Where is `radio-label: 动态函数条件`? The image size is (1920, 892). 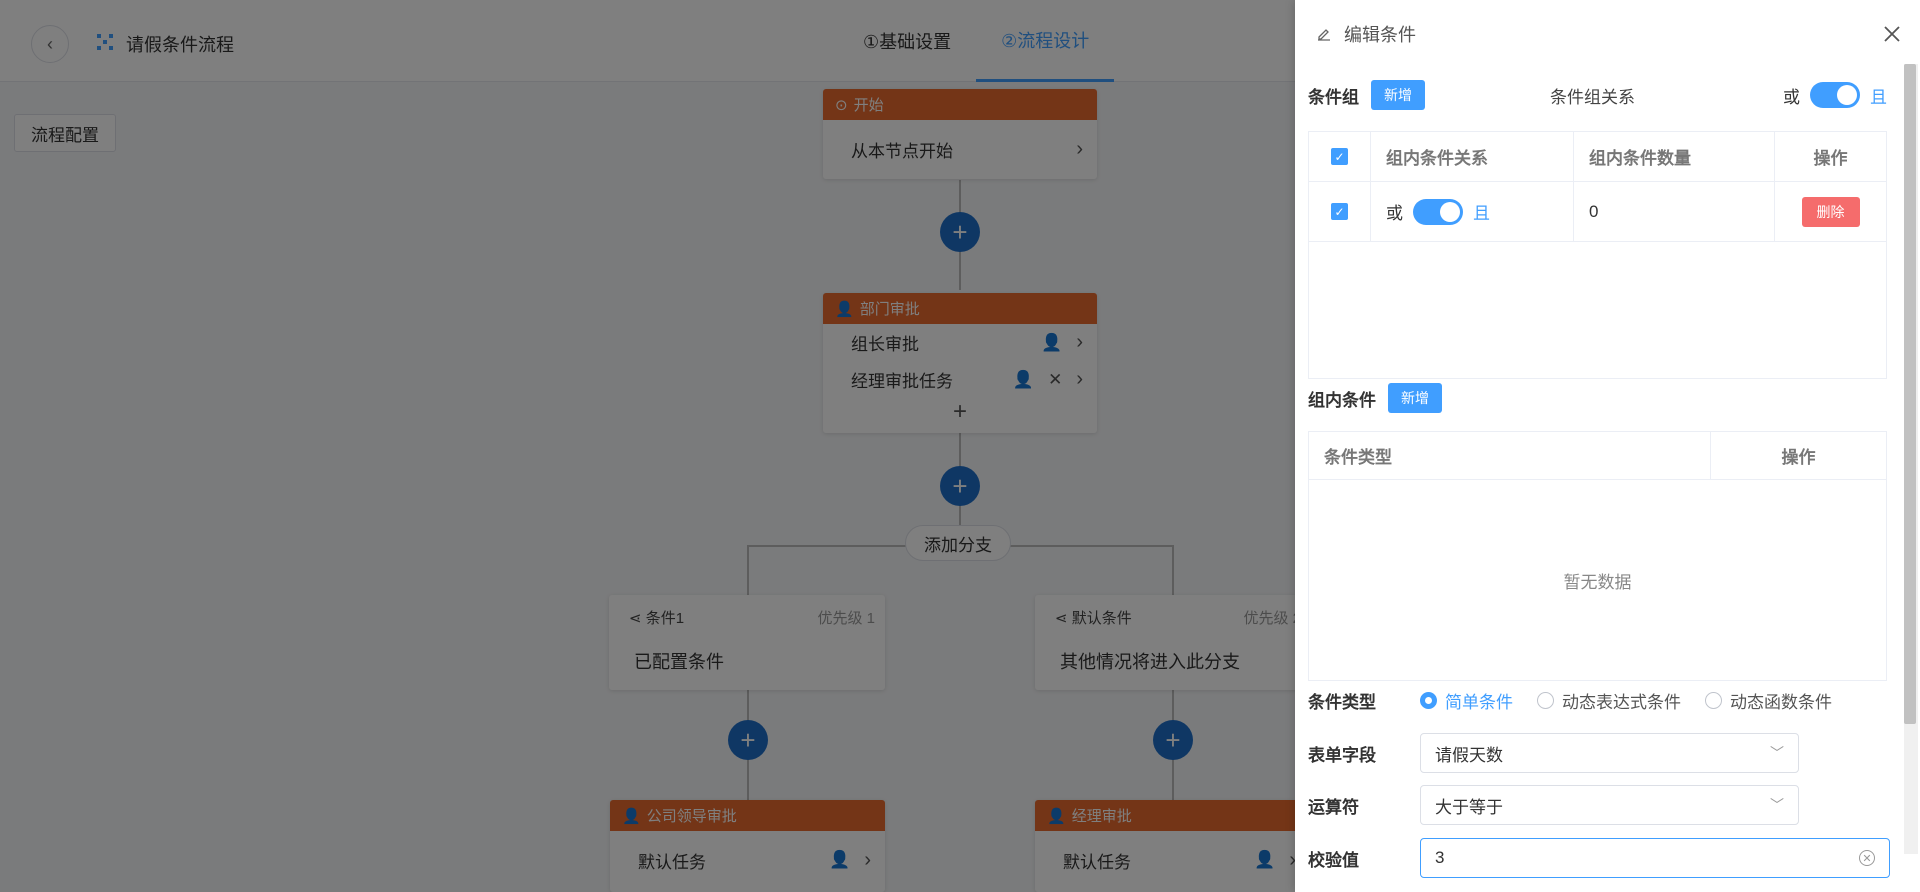
radio-label: 动态函数条件 is located at coordinates (1781, 702).